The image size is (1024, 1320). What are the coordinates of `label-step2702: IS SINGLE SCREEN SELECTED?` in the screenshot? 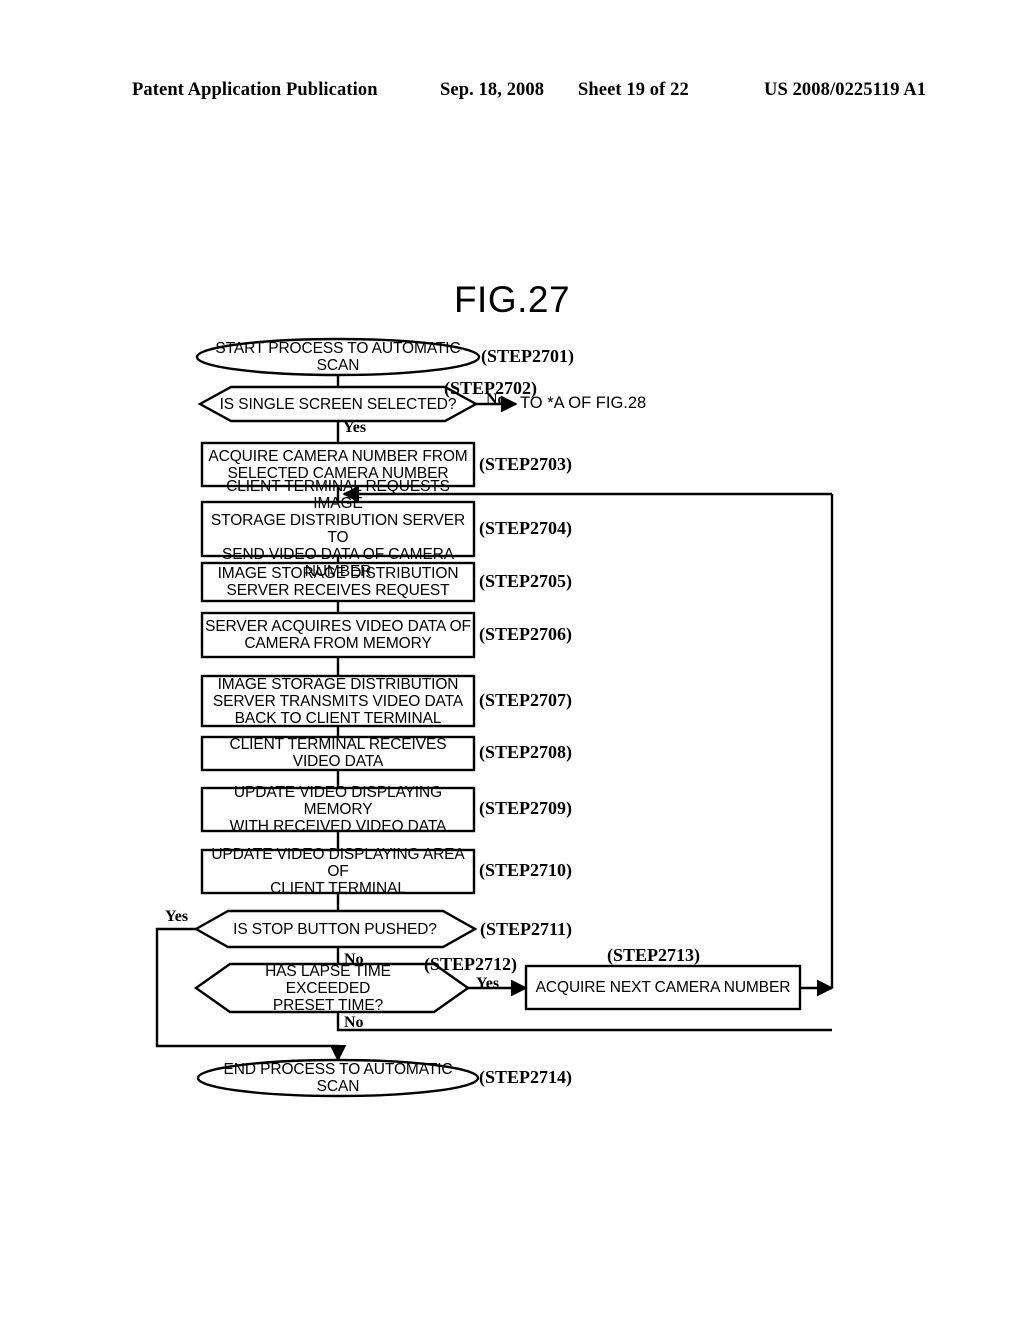 It's located at (338, 404).